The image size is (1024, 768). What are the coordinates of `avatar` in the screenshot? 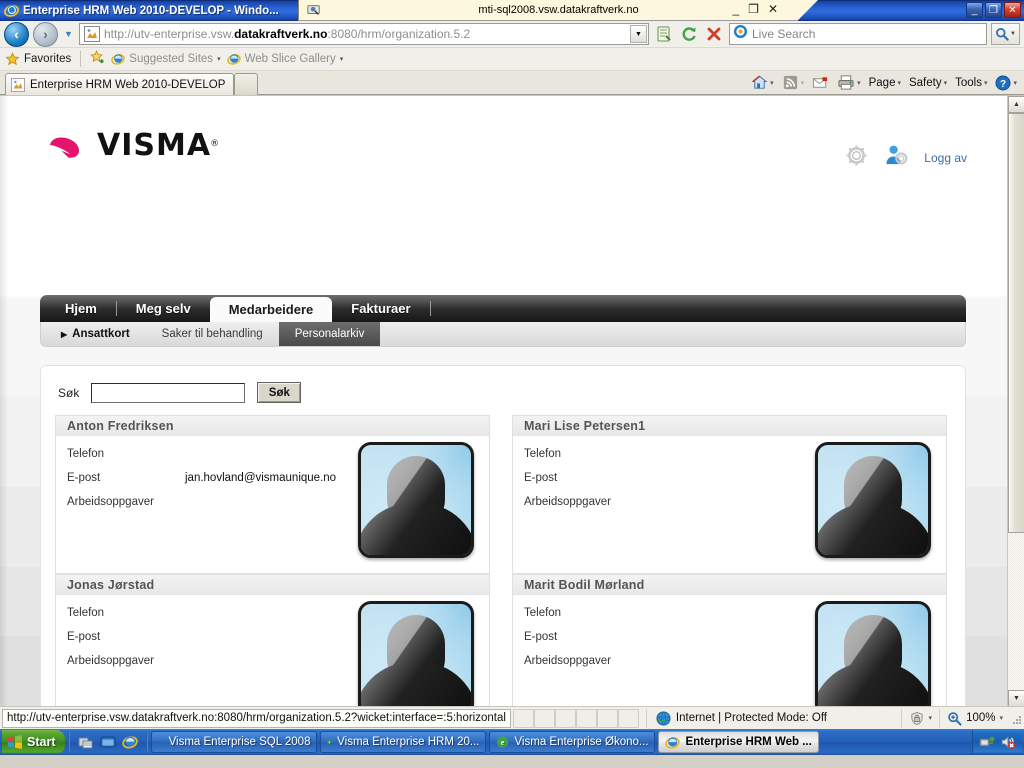 It's located at (416, 653).